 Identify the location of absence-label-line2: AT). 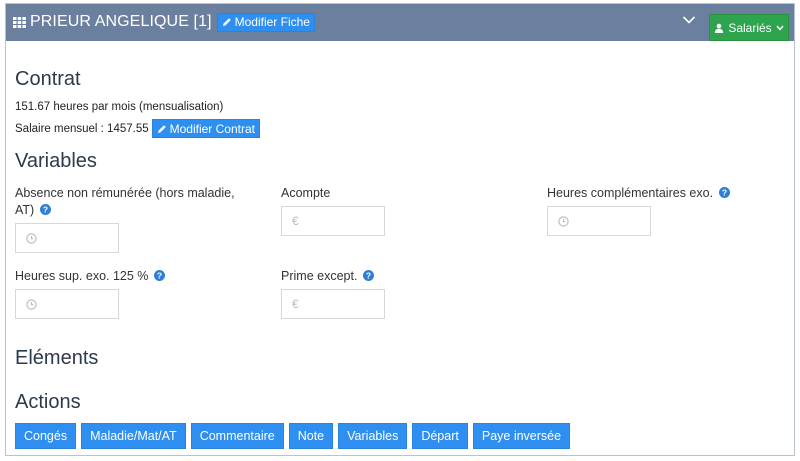
(25, 210).